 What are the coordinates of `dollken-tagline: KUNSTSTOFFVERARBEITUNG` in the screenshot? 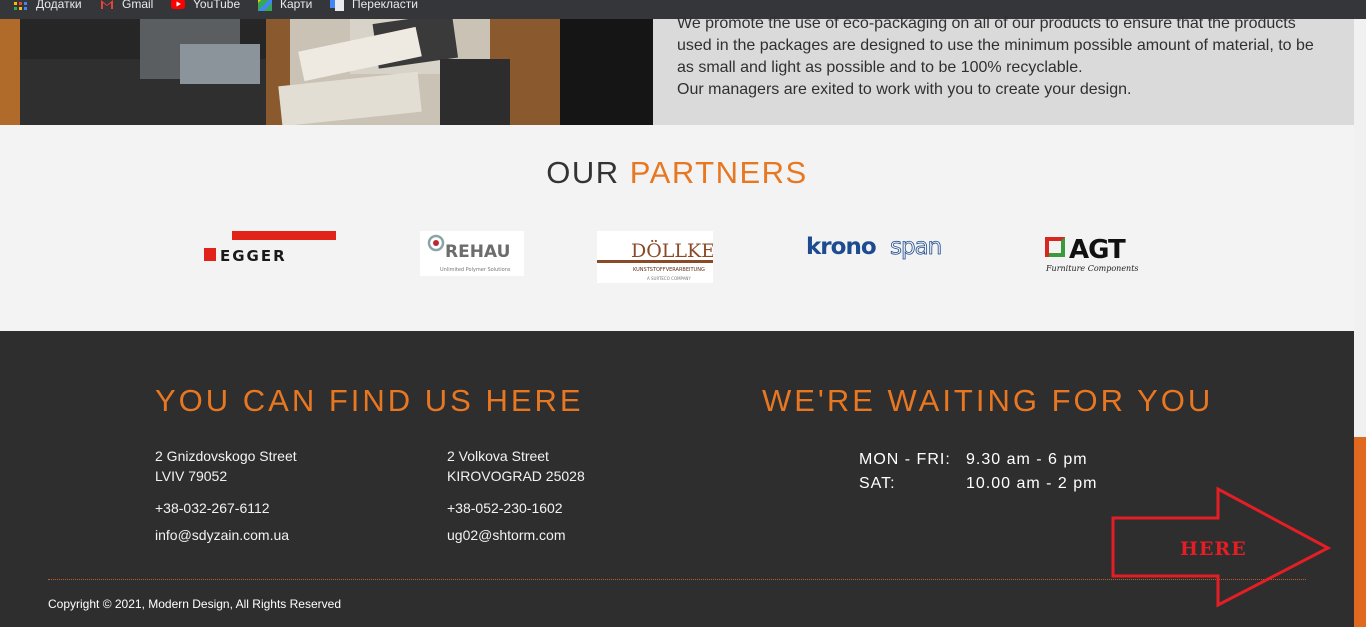 It's located at (669, 270).